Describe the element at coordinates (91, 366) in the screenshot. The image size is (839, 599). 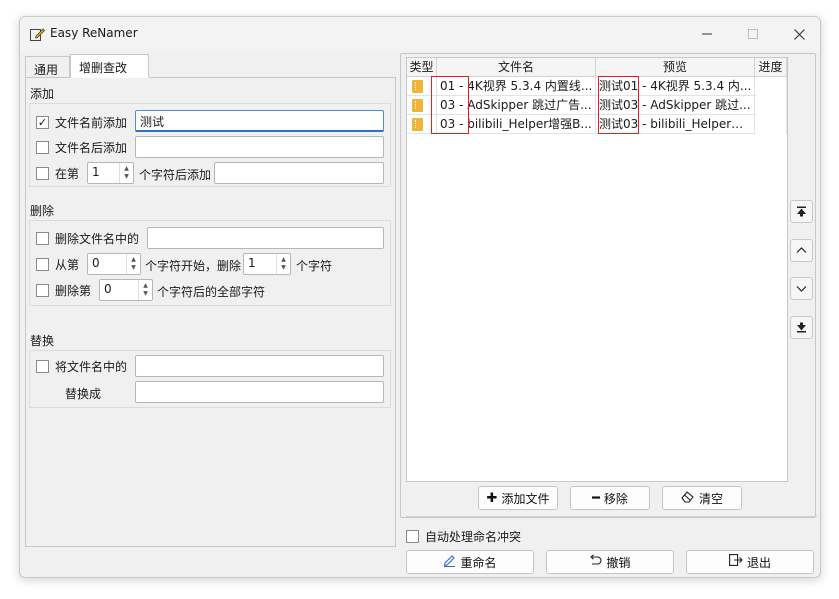
I see `replace-find-label: 将文件名中的` at that location.